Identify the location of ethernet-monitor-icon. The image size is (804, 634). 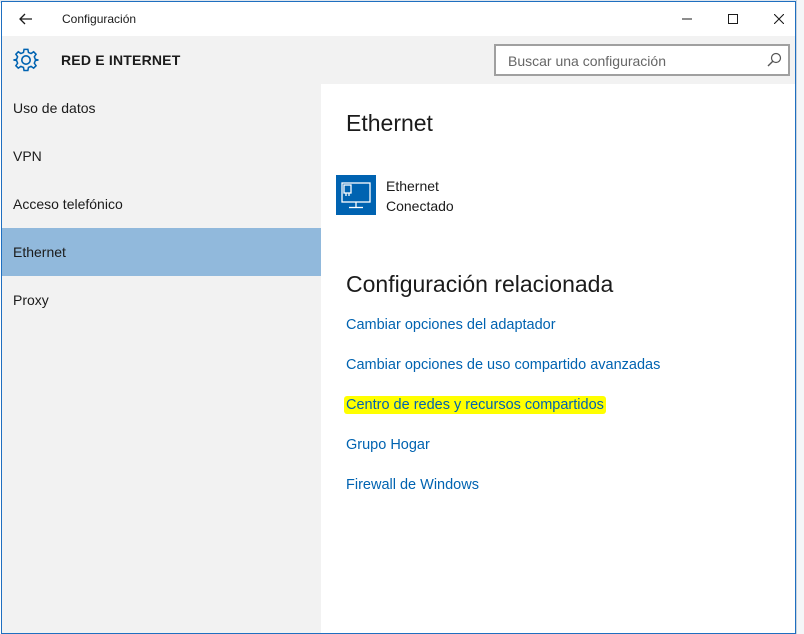
(356, 195).